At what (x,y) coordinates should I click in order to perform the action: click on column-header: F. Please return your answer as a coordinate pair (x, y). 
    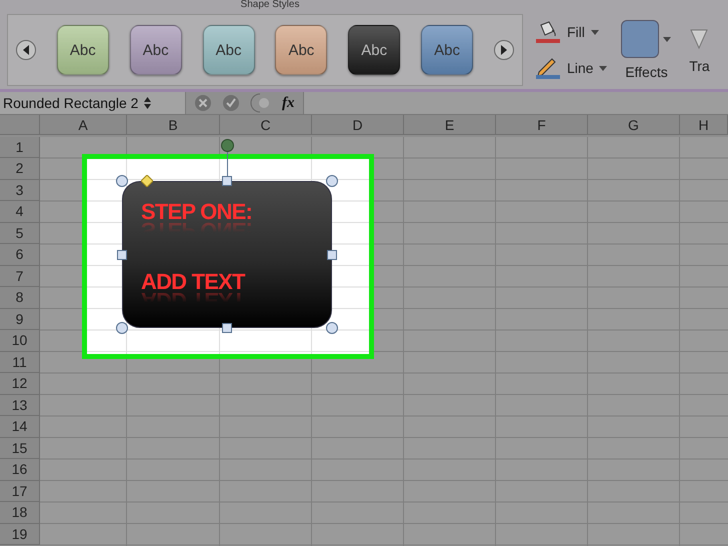
    Looking at the image, I should click on (542, 125).